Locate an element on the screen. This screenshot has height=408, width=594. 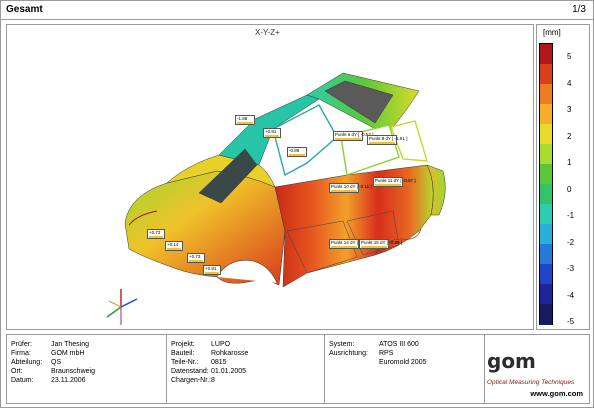
legend-unit: [mm] is located at coordinates (552, 32).